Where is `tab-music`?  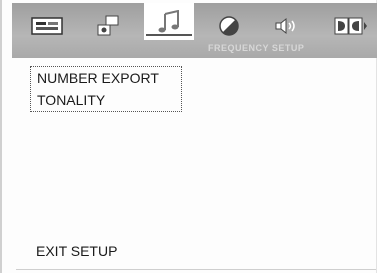
tab-music is located at coordinates (169, 21).